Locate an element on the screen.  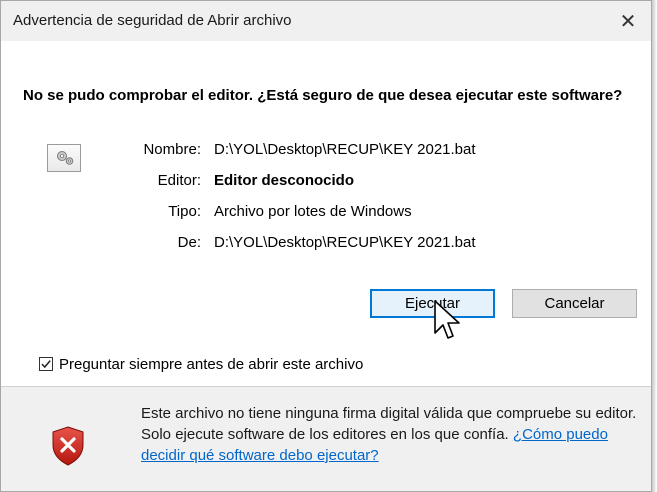
type-label: Tipo: is located at coordinates (184, 211).